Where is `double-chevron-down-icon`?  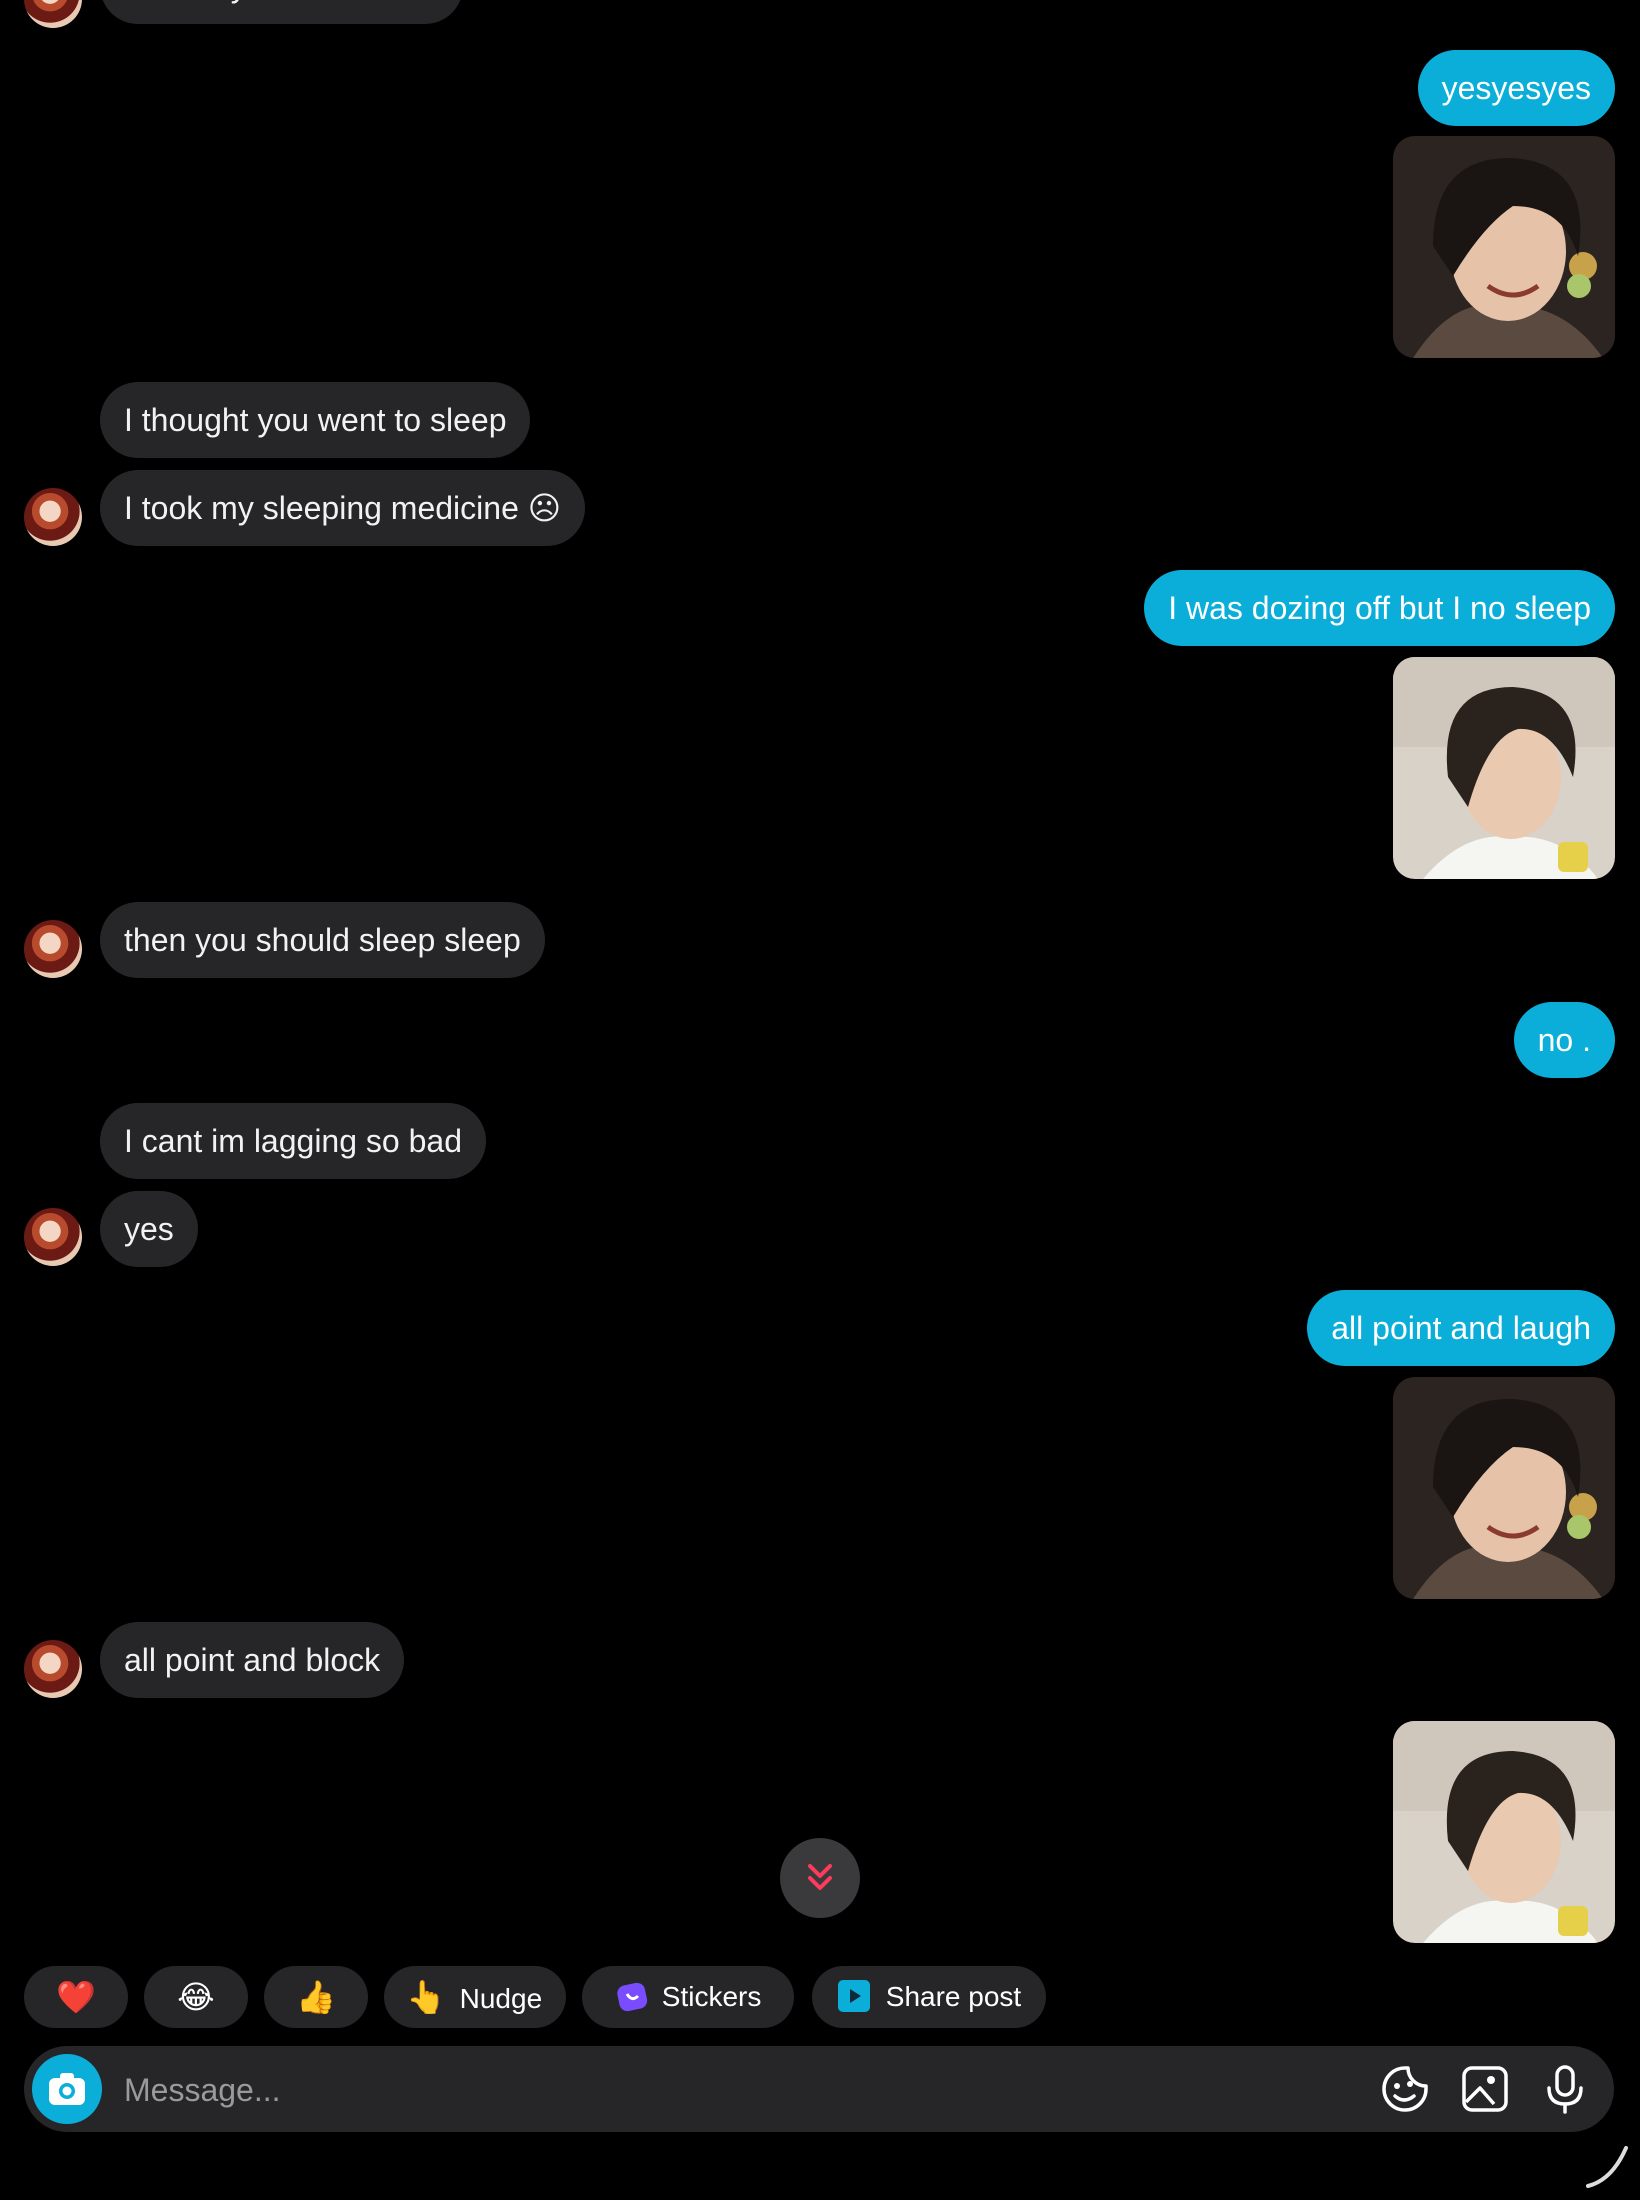 double-chevron-down-icon is located at coordinates (820, 1877).